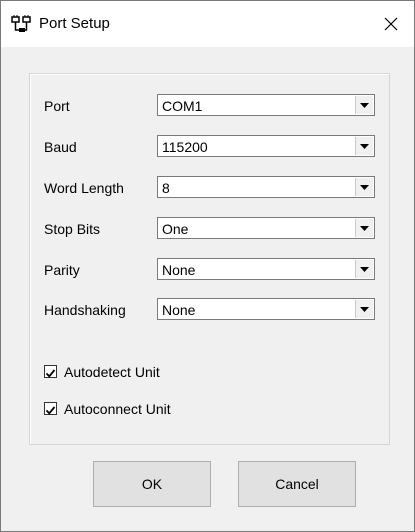 This screenshot has height=532, width=415. What do you see at coordinates (185, 147) in the screenshot?
I see `baud-value: 115200` at bounding box center [185, 147].